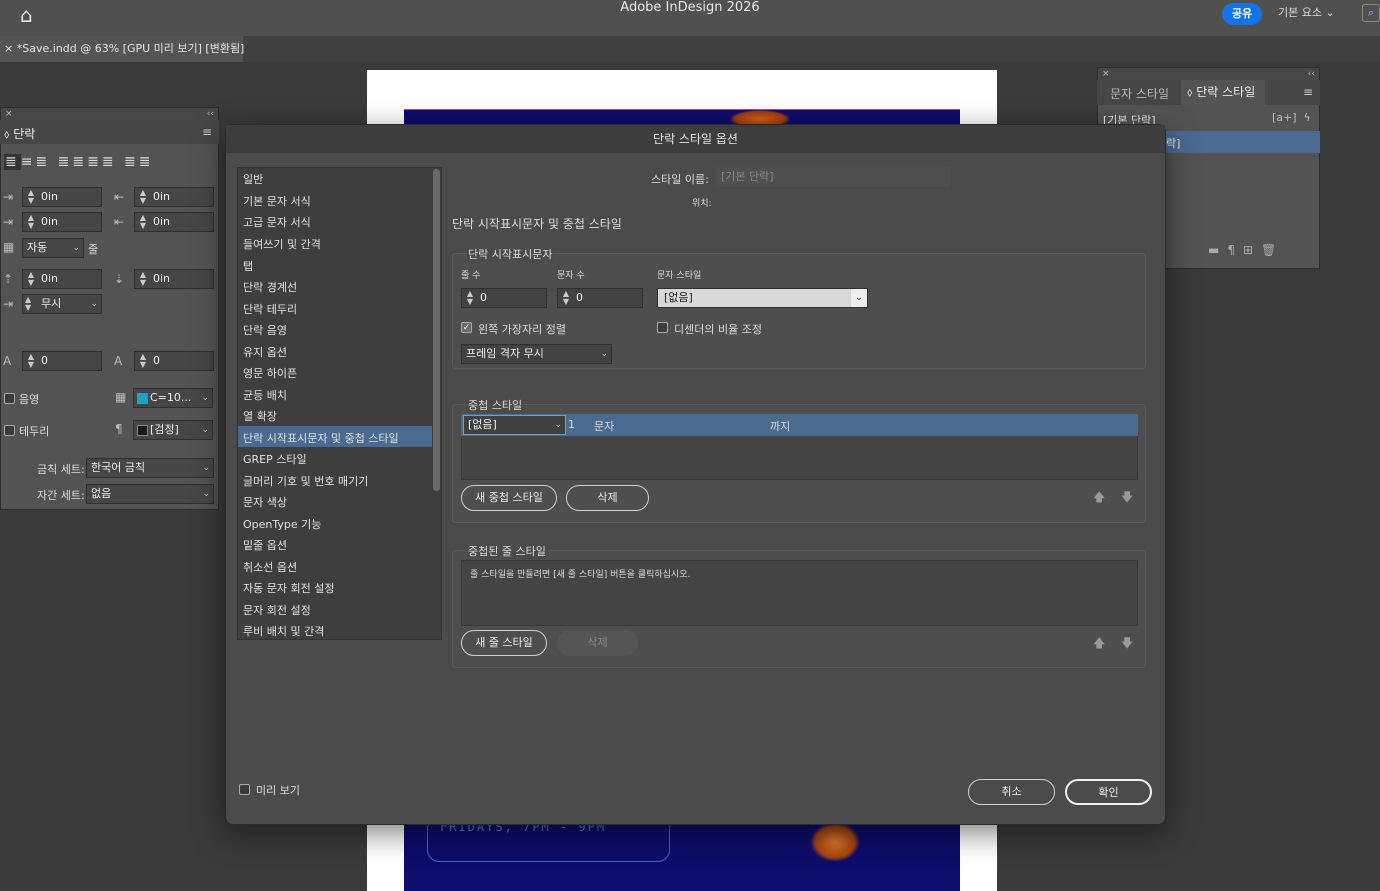 Image resolution: width=1380 pixels, height=891 pixels. What do you see at coordinates (1307, 117) in the screenshot?
I see `lightning-icon: ϟ` at bounding box center [1307, 117].